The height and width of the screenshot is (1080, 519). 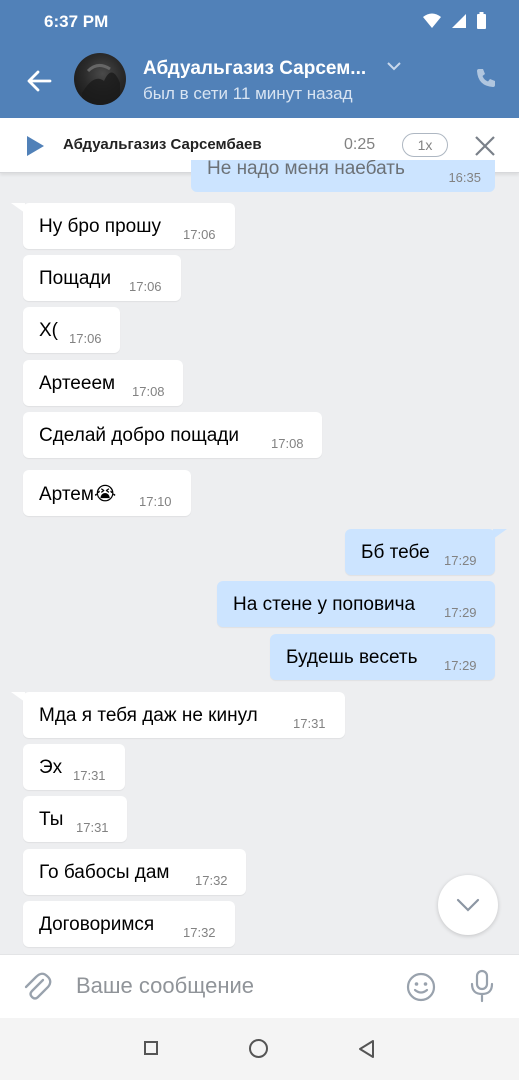 I want to click on system-nav-bar, so click(x=259, y=1049).